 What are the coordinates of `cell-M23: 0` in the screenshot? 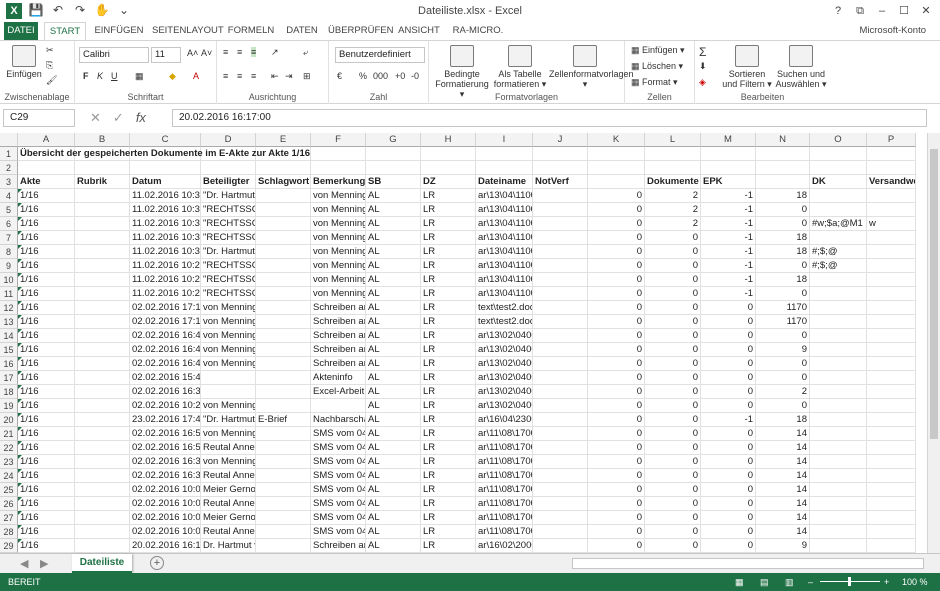 It's located at (728, 462).